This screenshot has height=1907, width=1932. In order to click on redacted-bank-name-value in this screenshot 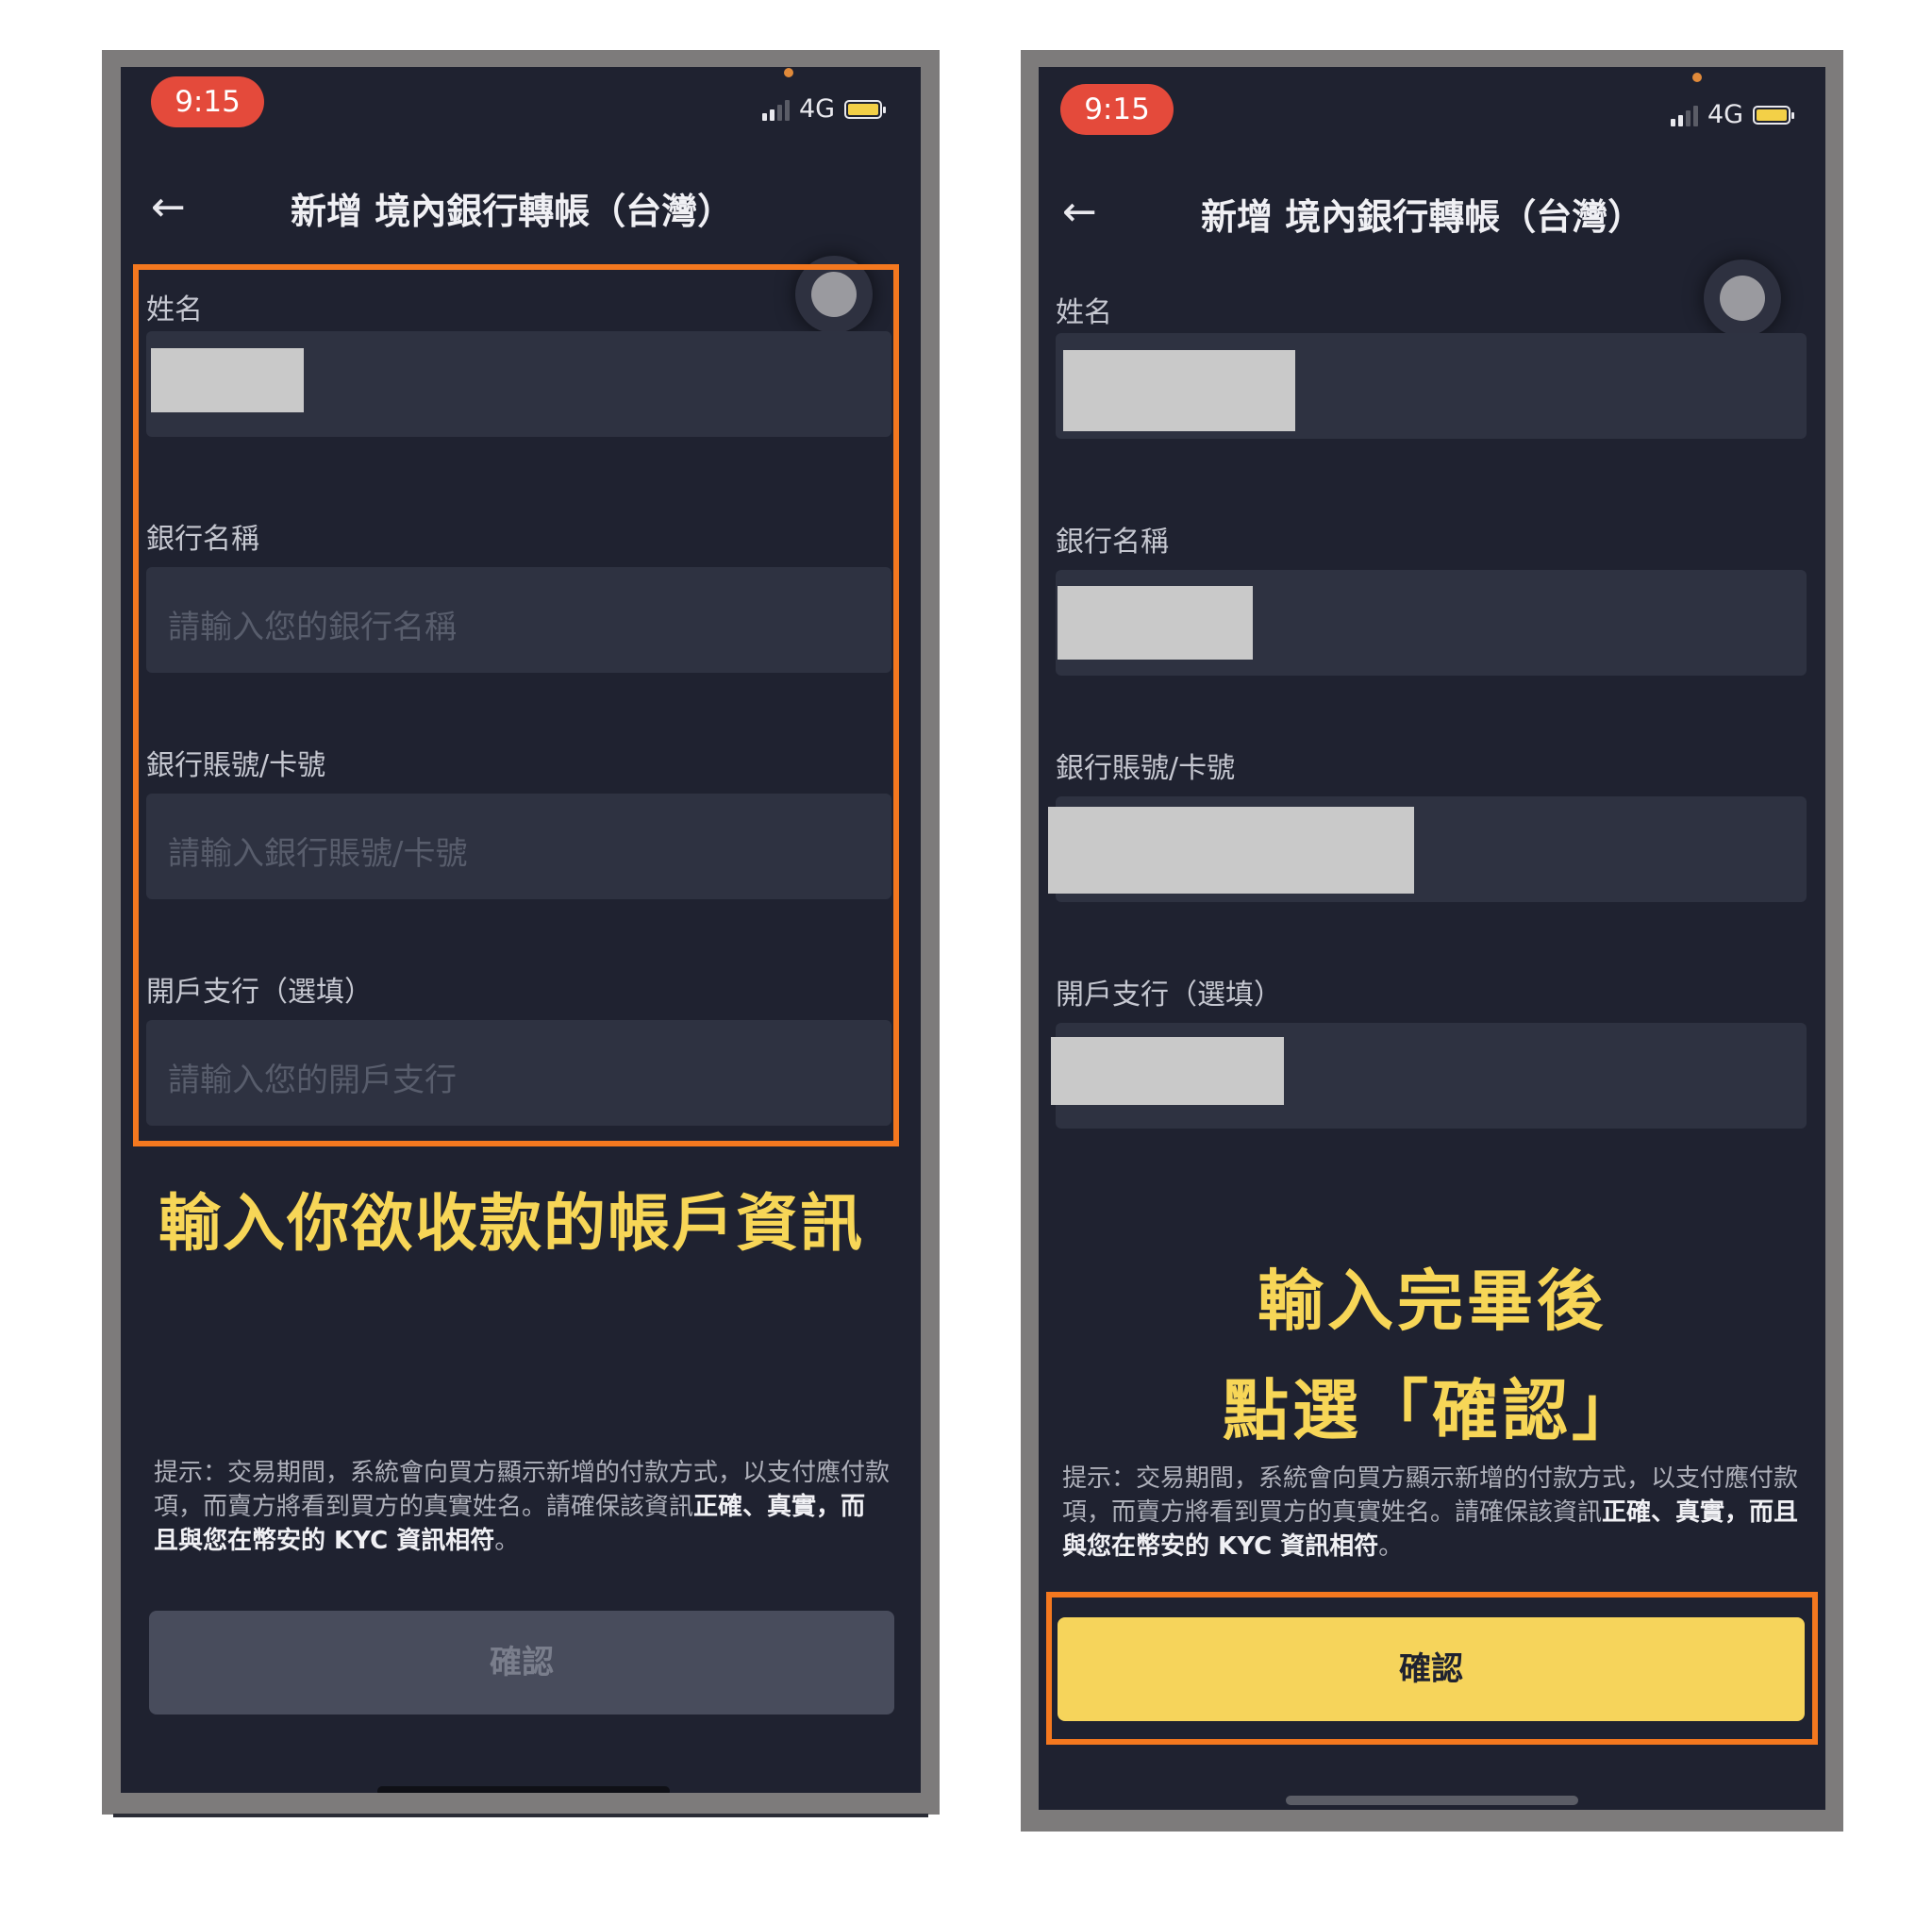, I will do `click(1155, 623)`.